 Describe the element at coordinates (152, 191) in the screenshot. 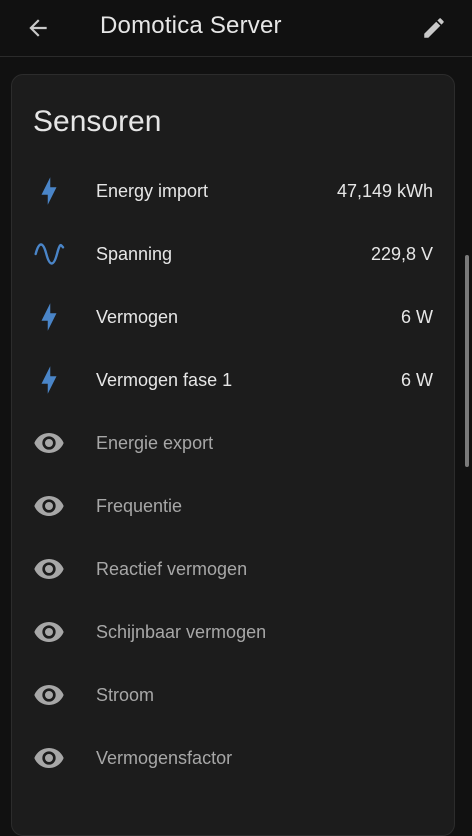

I see `sensor-name: Energy import` at that location.